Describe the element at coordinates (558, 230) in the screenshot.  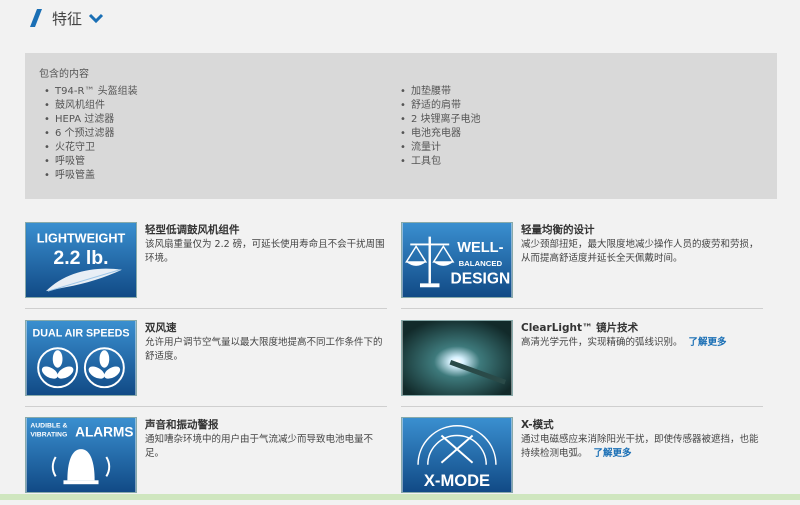
I see `feature-title: 轻量均衡的设计` at that location.